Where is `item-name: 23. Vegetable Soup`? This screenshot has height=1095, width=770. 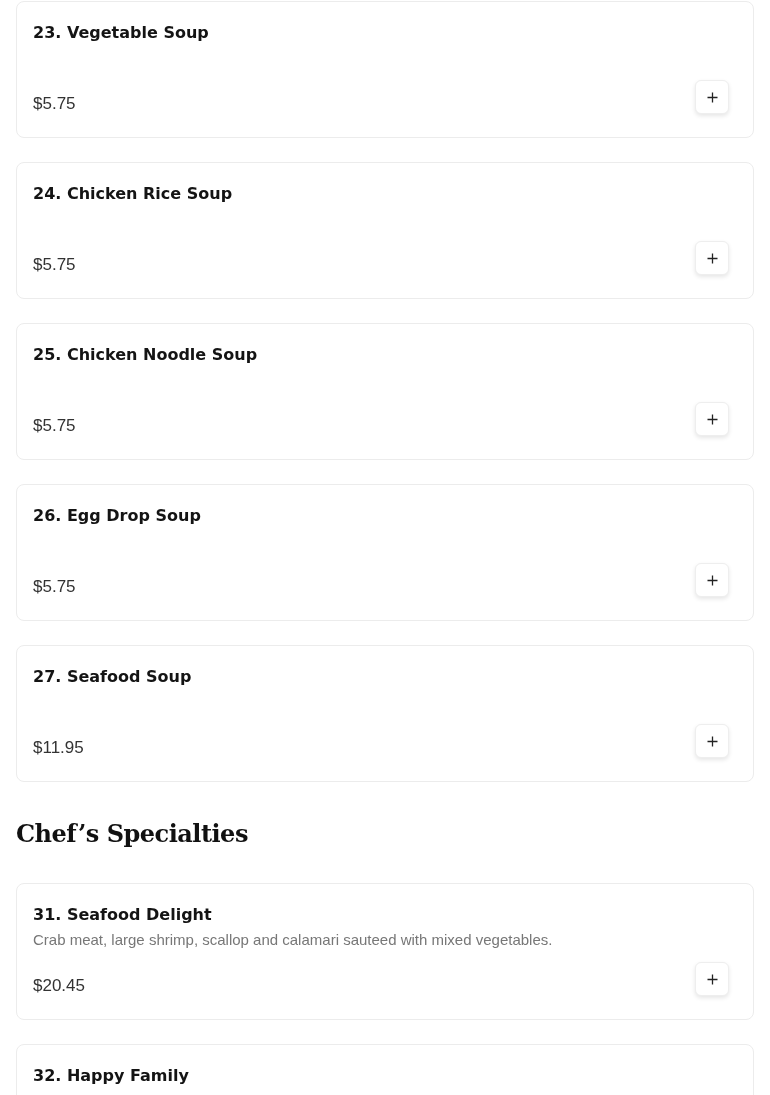
item-name: 23. Vegetable Soup is located at coordinates (121, 33).